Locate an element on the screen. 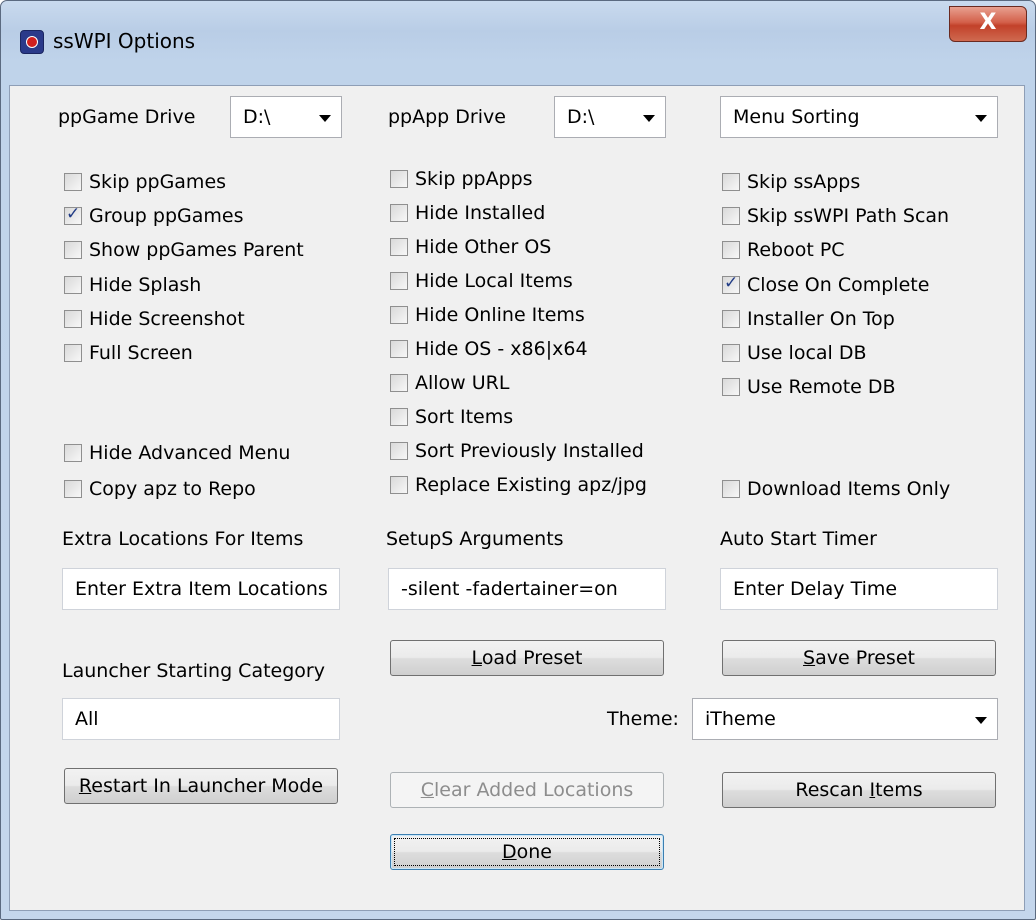 This screenshot has width=1036, height=920. checkbox-skip-ppgames: Skip ppGames is located at coordinates (145, 182).